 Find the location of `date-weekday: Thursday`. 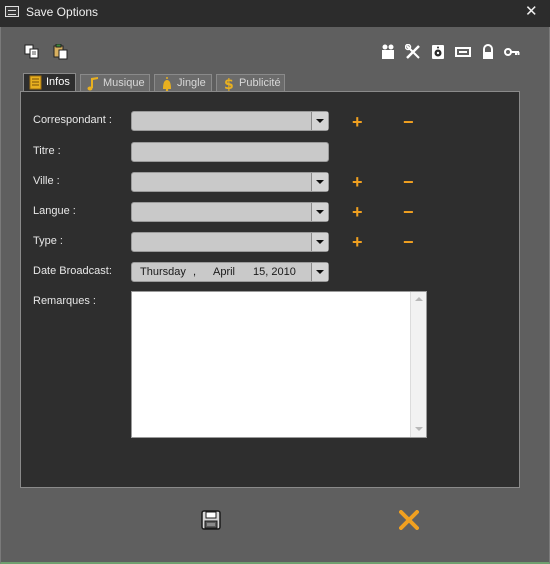

date-weekday: Thursday is located at coordinates (163, 272).